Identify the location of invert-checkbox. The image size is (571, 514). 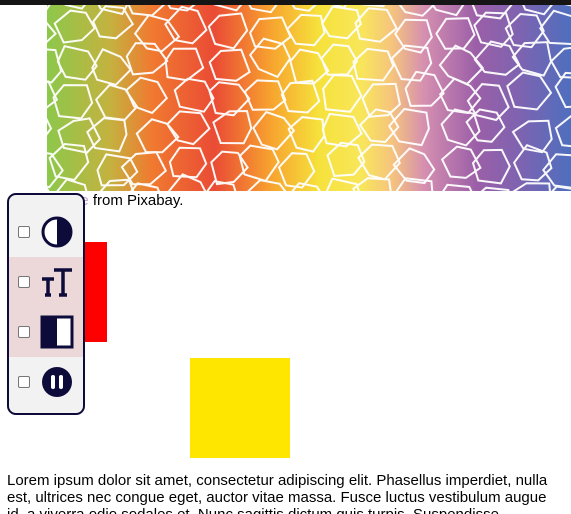
(24, 332).